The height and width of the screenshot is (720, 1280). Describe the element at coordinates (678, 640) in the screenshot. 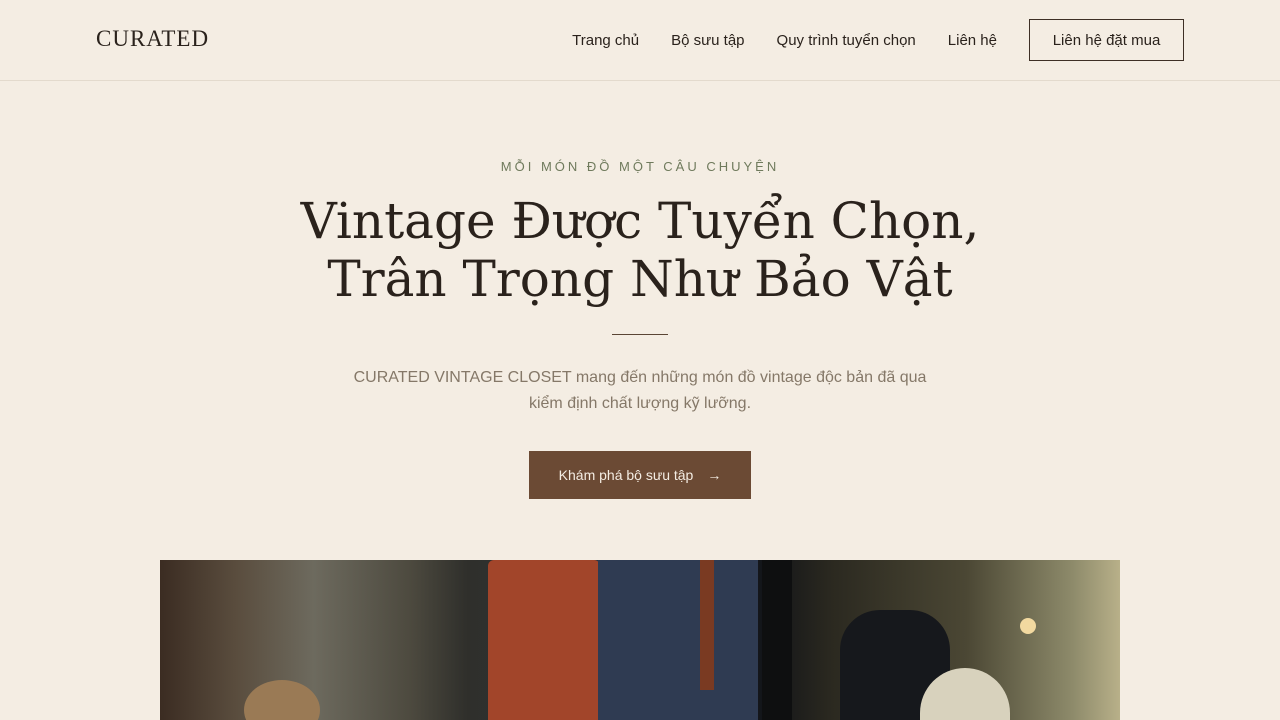

I see `hanging-denim-jacket-shape` at that location.